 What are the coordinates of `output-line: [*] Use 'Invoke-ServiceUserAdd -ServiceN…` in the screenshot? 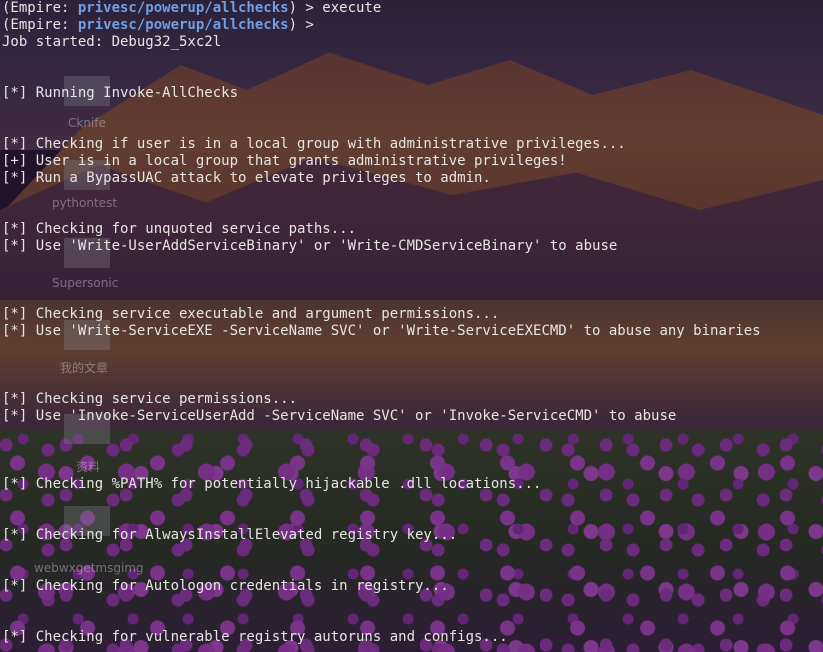 It's located at (339, 416).